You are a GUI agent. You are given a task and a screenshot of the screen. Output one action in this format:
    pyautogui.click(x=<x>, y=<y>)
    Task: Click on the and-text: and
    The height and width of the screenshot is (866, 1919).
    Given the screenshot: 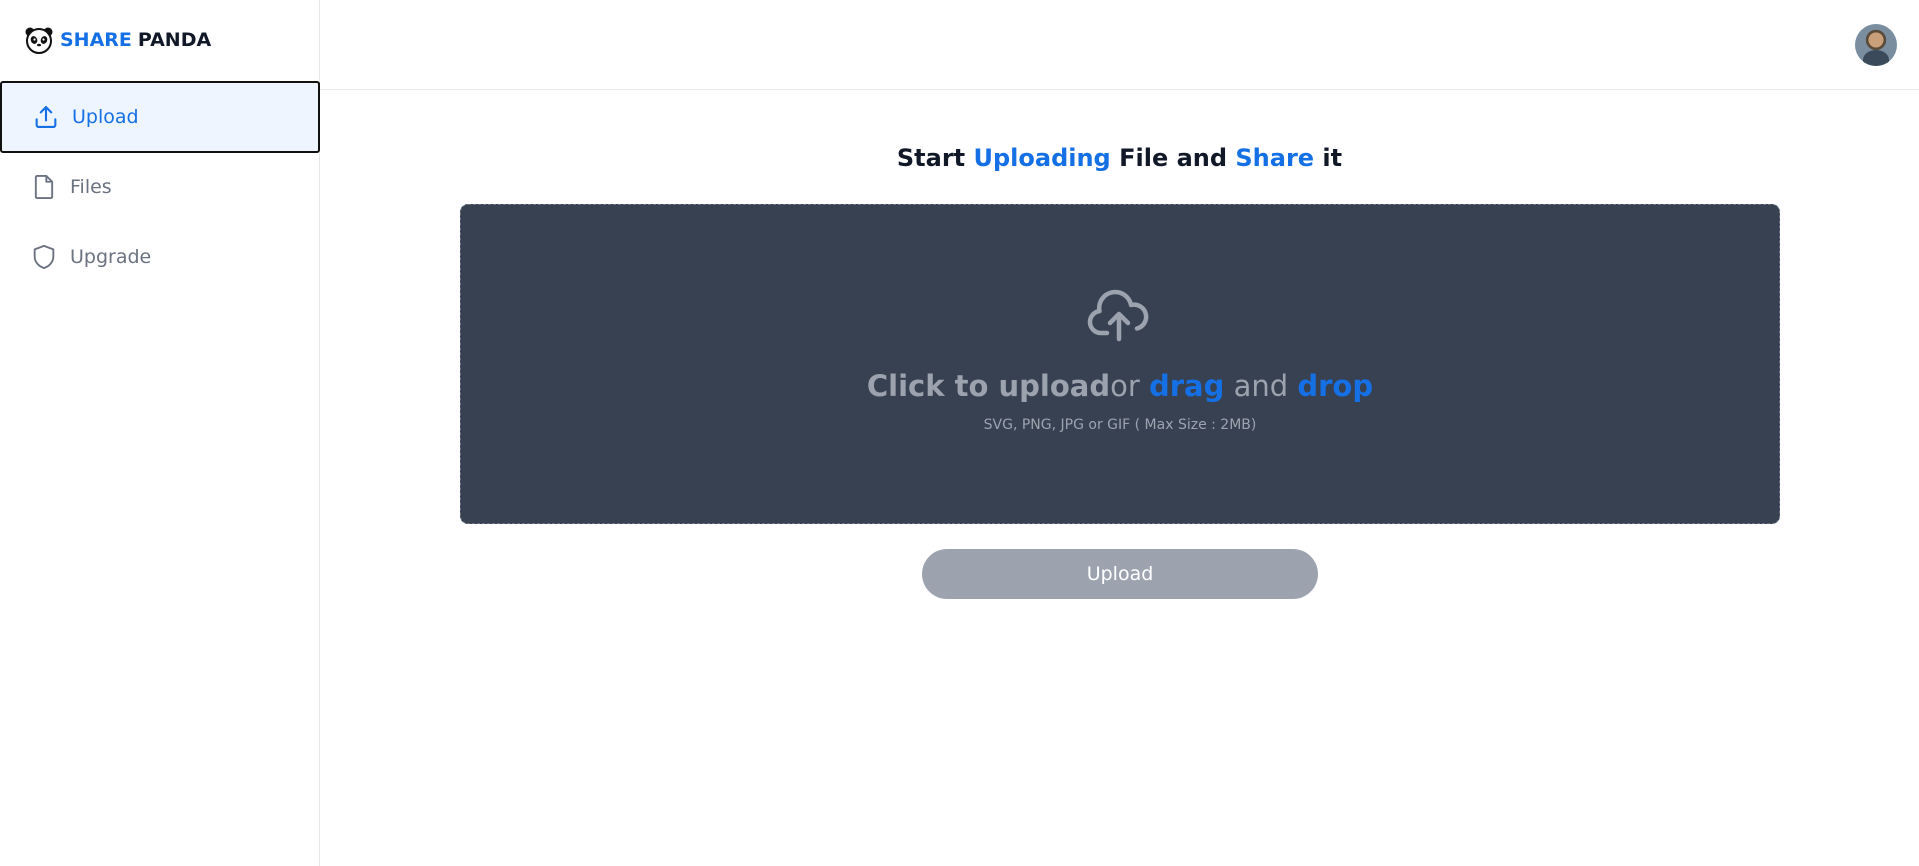 What is the action you would take?
    pyautogui.click(x=1261, y=386)
    